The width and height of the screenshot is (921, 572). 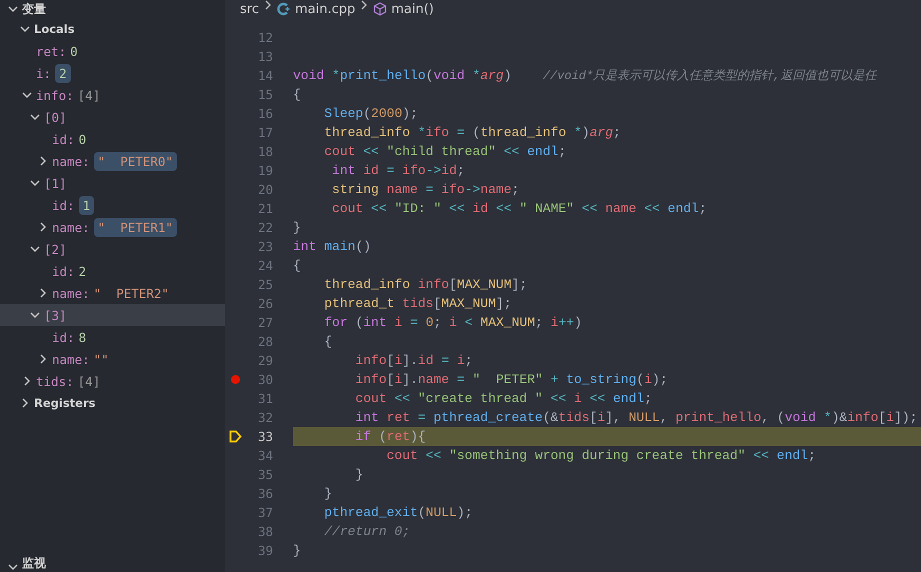 I want to click on line-number: 31, so click(x=264, y=398).